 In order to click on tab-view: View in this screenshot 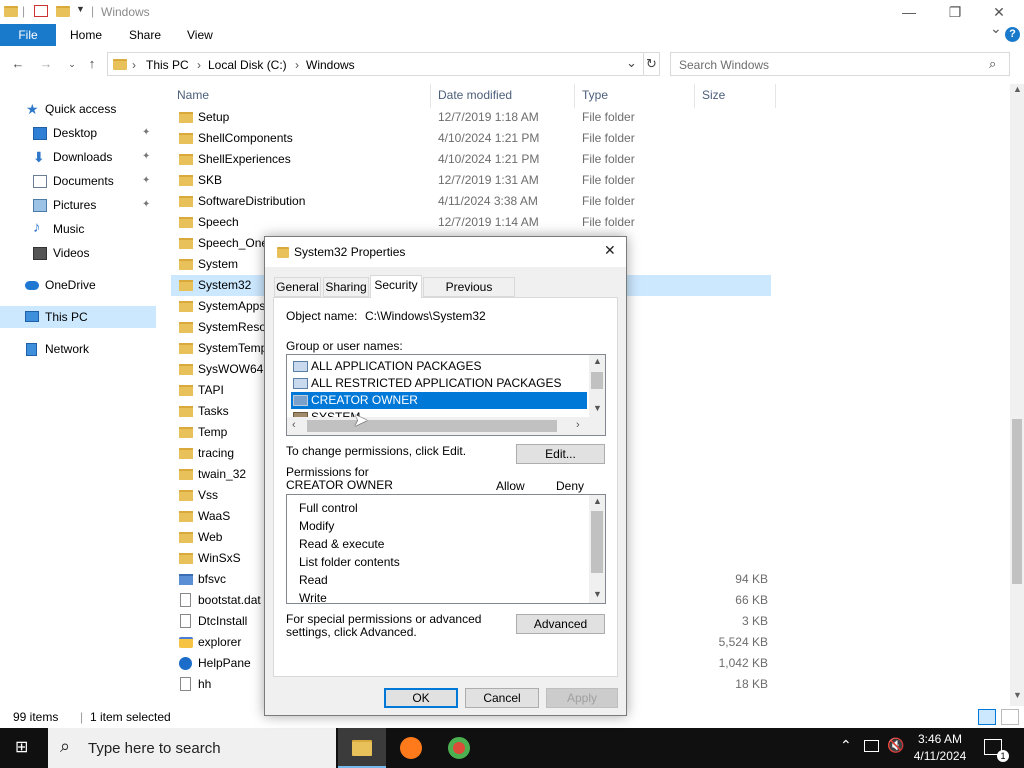, I will do `click(200, 35)`.